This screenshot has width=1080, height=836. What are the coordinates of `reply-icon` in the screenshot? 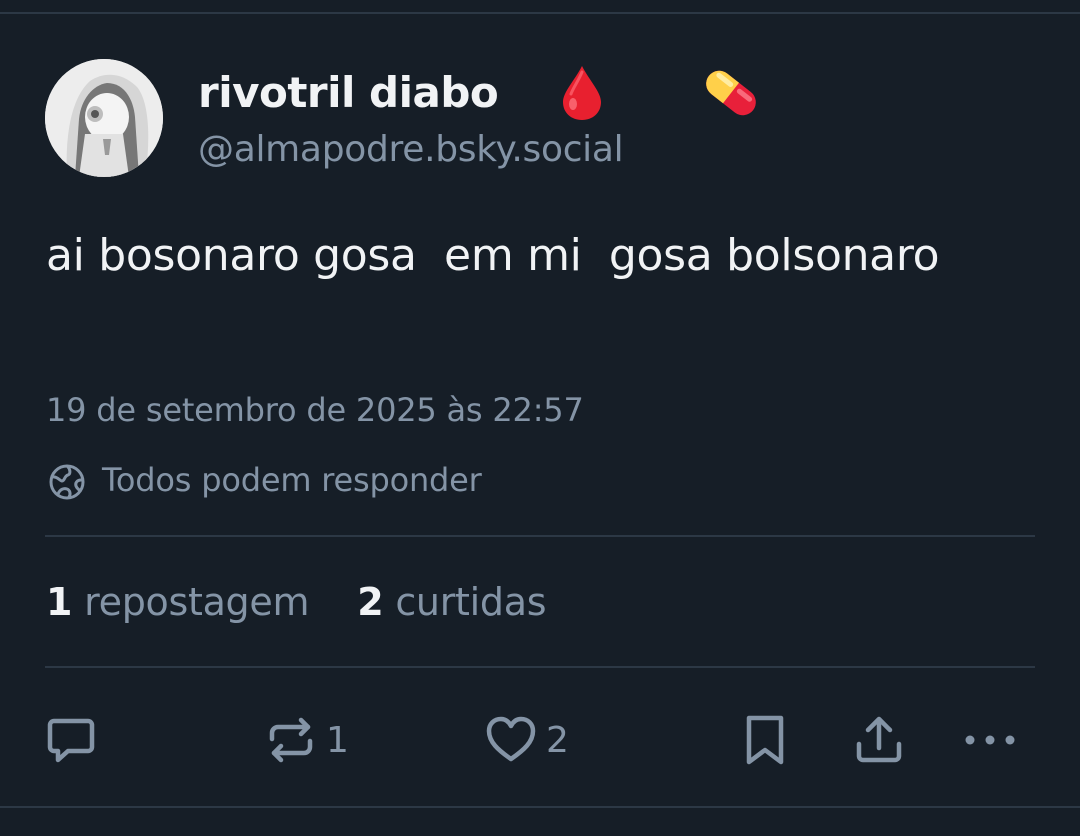 It's located at (71, 740).